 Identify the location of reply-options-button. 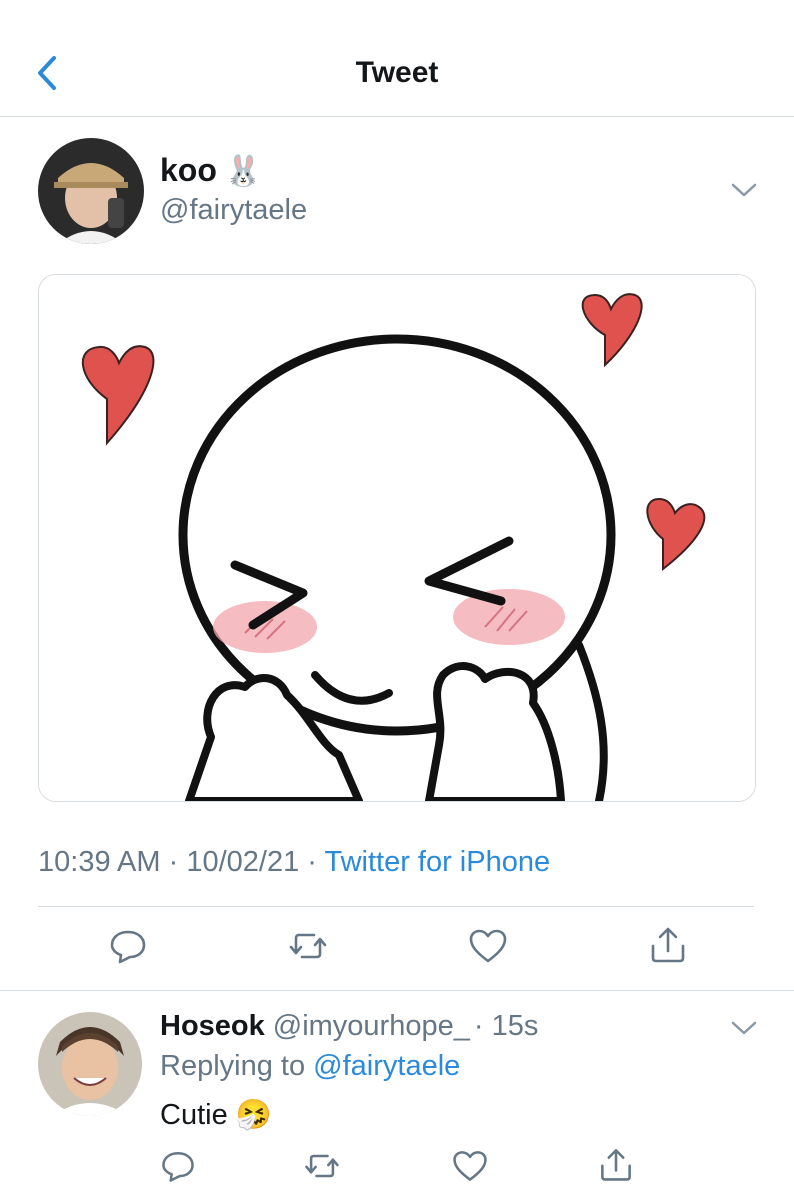
(744, 1028).